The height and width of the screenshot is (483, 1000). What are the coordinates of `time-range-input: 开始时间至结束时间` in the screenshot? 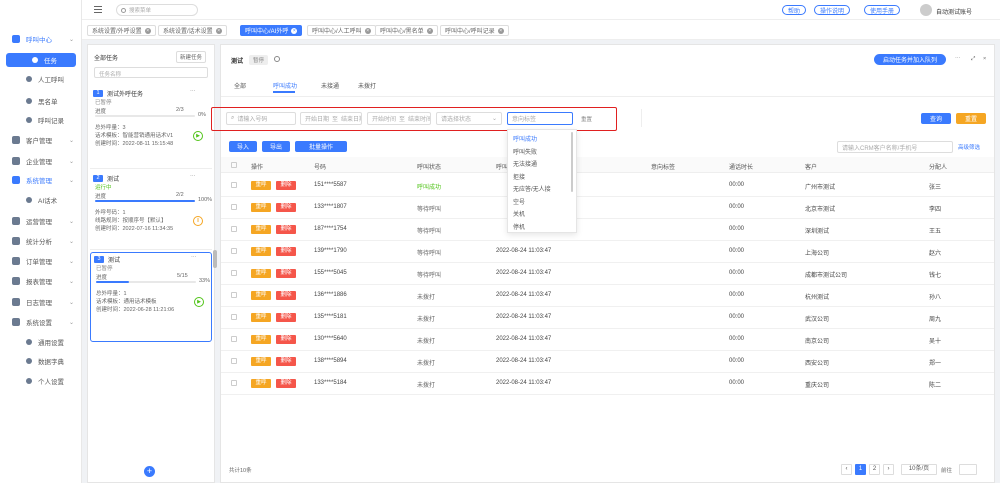 It's located at (399, 118).